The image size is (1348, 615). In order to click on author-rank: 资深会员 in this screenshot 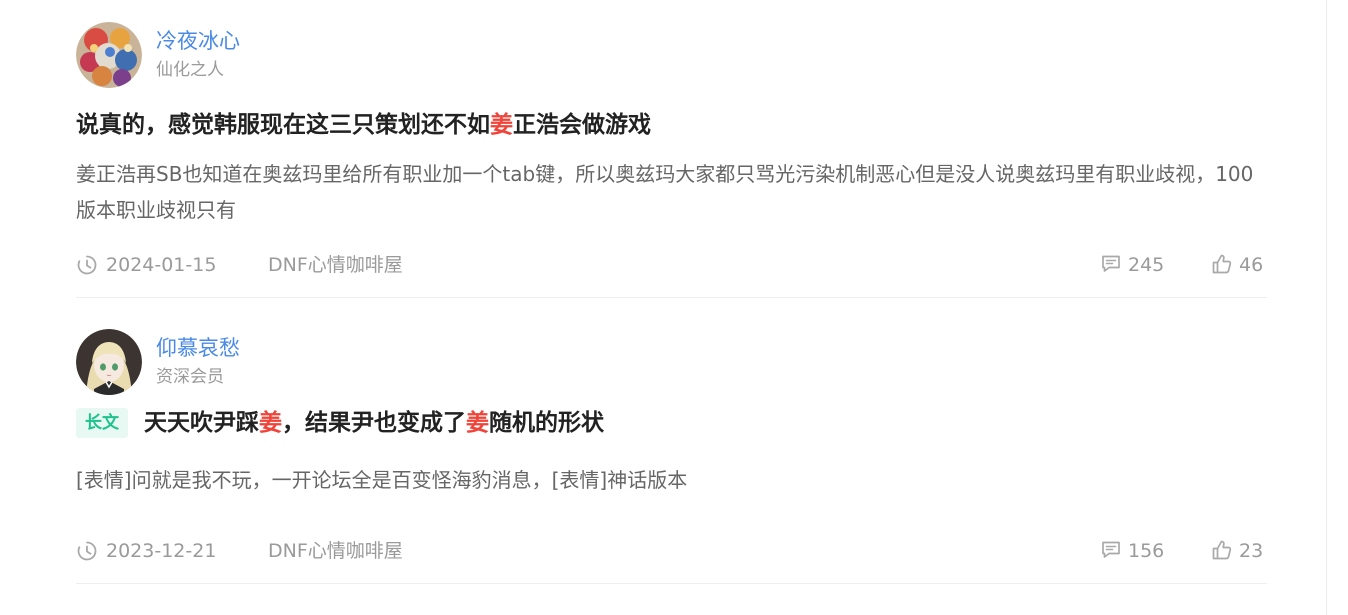, I will do `click(190, 377)`.